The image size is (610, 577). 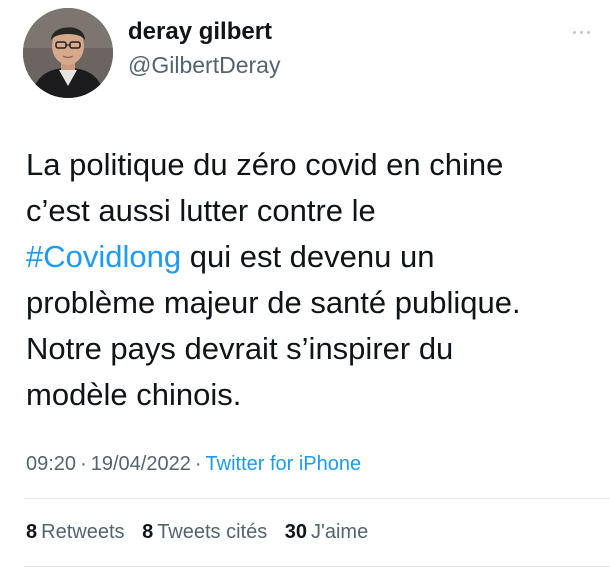 I want to click on tweet-text-line: c’est aussi lutter contre le, so click(x=201, y=210).